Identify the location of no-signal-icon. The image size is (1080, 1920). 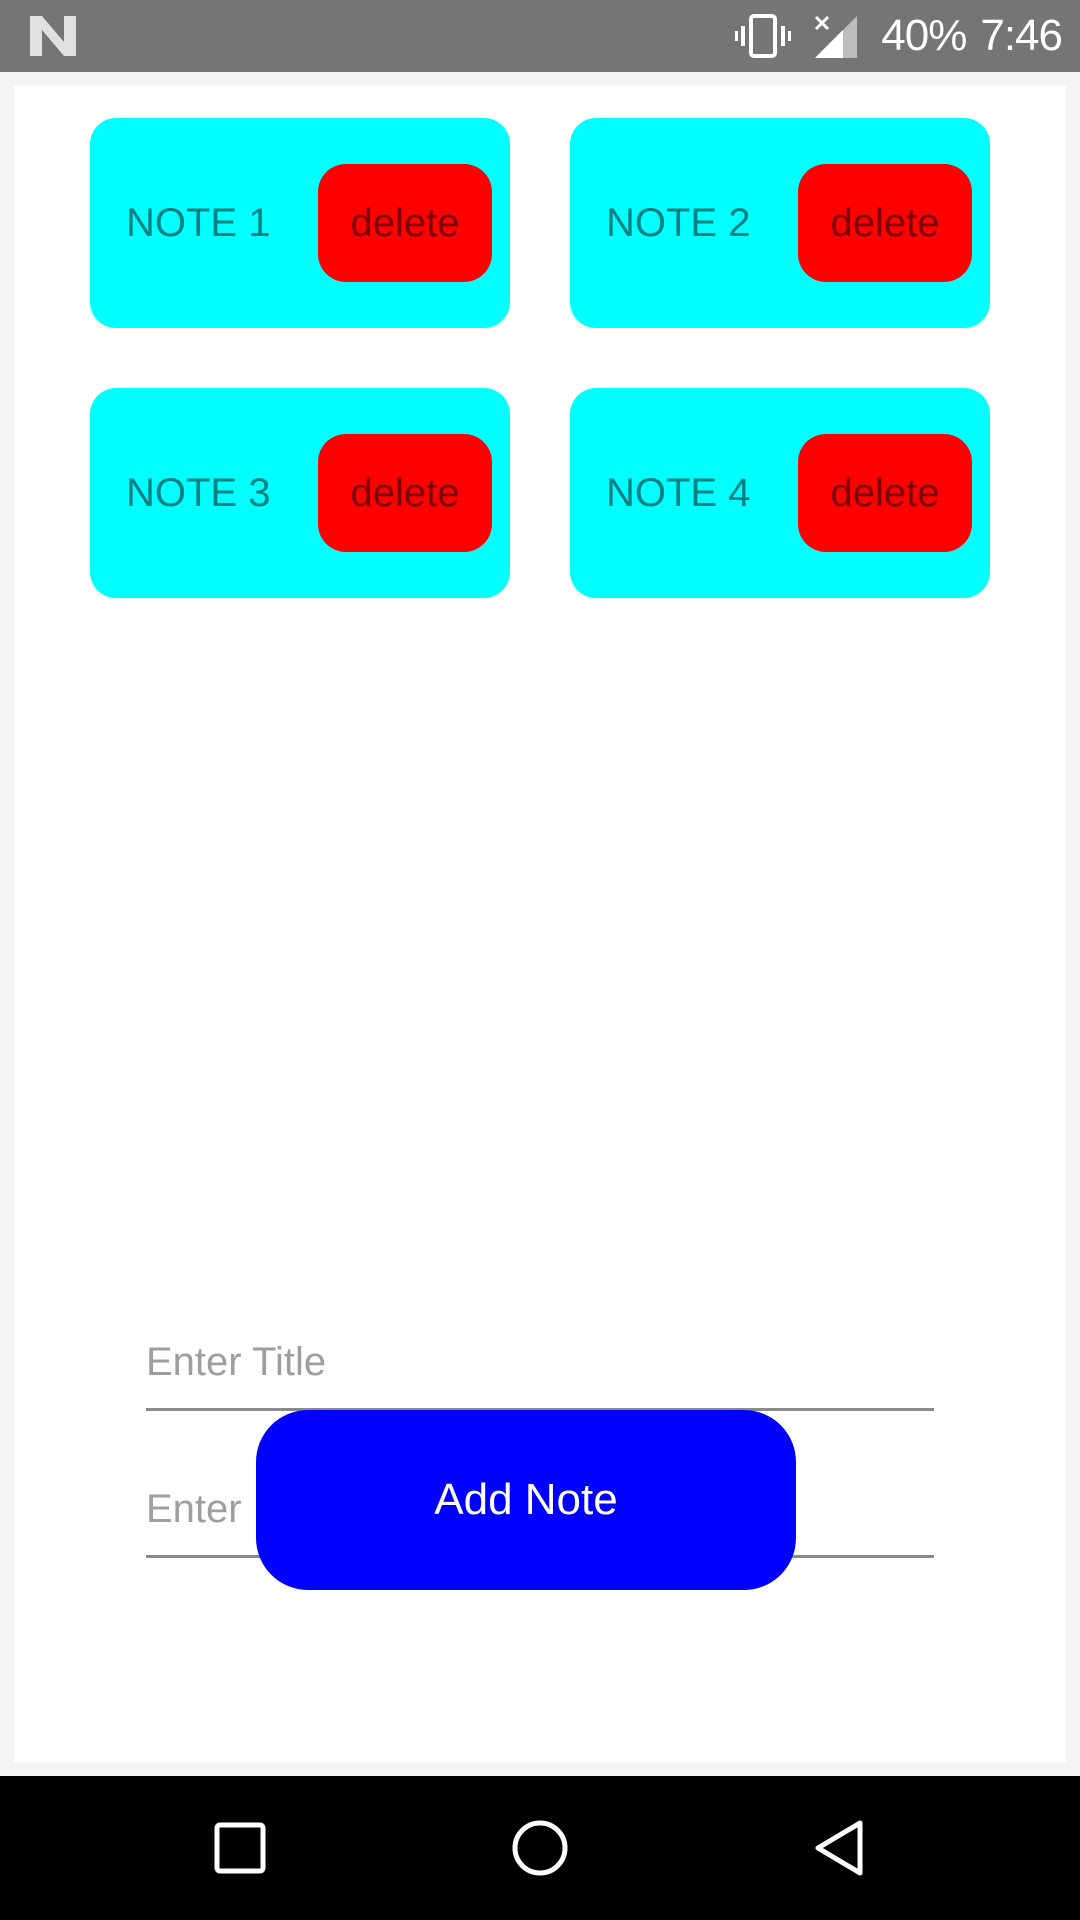
(836, 36).